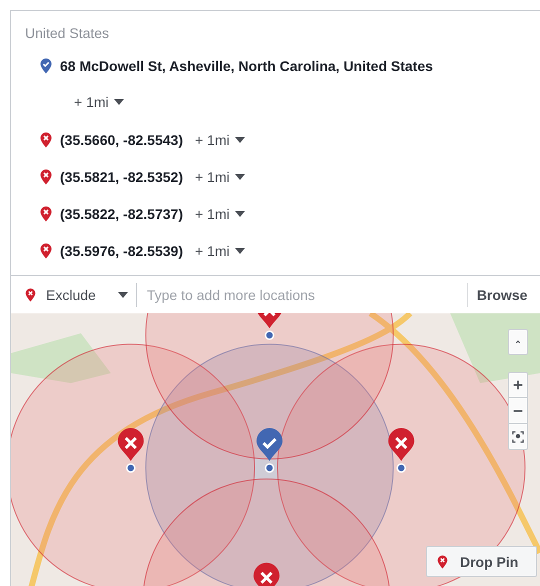  What do you see at coordinates (74, 294) in the screenshot?
I see `exclude-dropdown: Exclude` at bounding box center [74, 294].